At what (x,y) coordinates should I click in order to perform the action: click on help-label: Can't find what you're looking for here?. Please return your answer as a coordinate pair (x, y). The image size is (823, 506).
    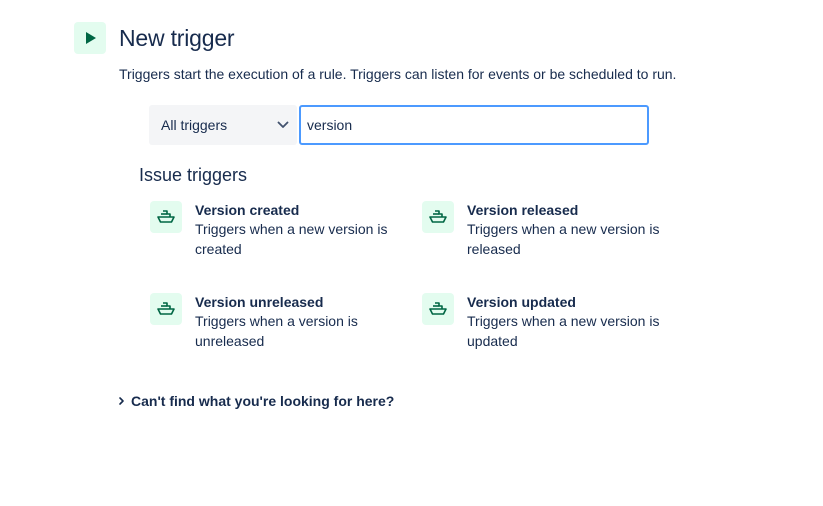
    Looking at the image, I should click on (263, 401).